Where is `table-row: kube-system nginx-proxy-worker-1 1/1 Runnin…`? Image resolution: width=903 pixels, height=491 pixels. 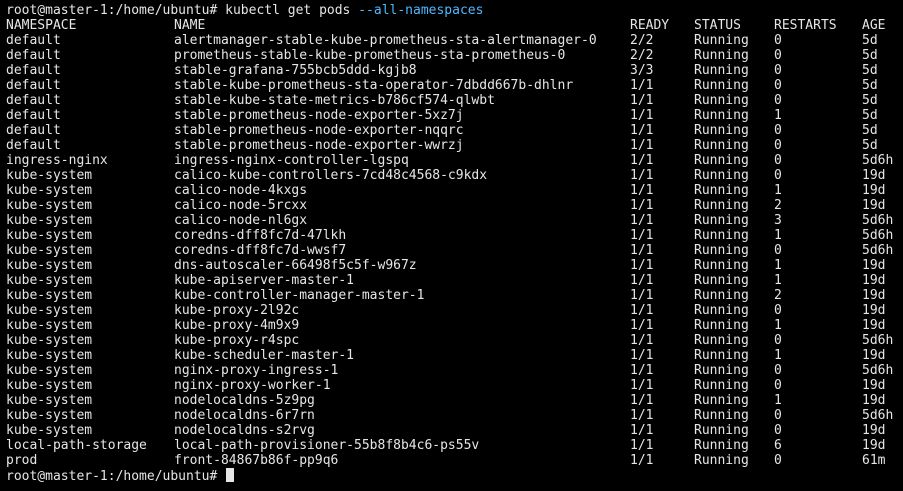
table-row: kube-system nginx-proxy-worker-1 1/1 Runnin… is located at coordinates (454, 385).